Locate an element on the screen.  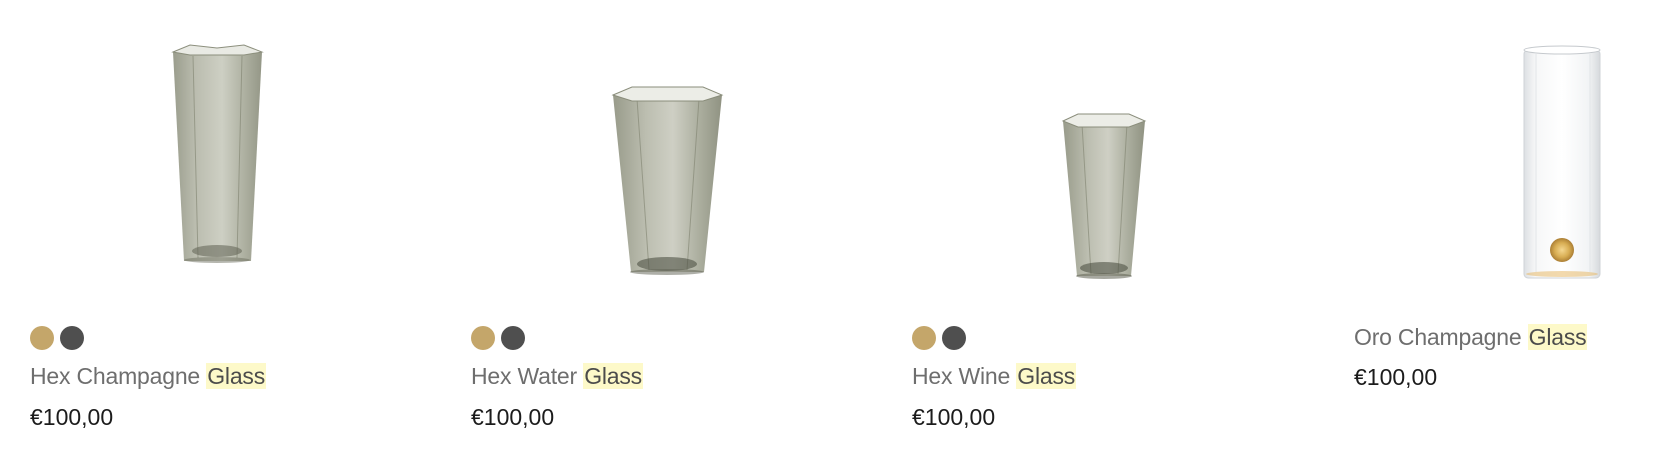
product-title-link: Hex Wine Glass is located at coordinates (994, 376).